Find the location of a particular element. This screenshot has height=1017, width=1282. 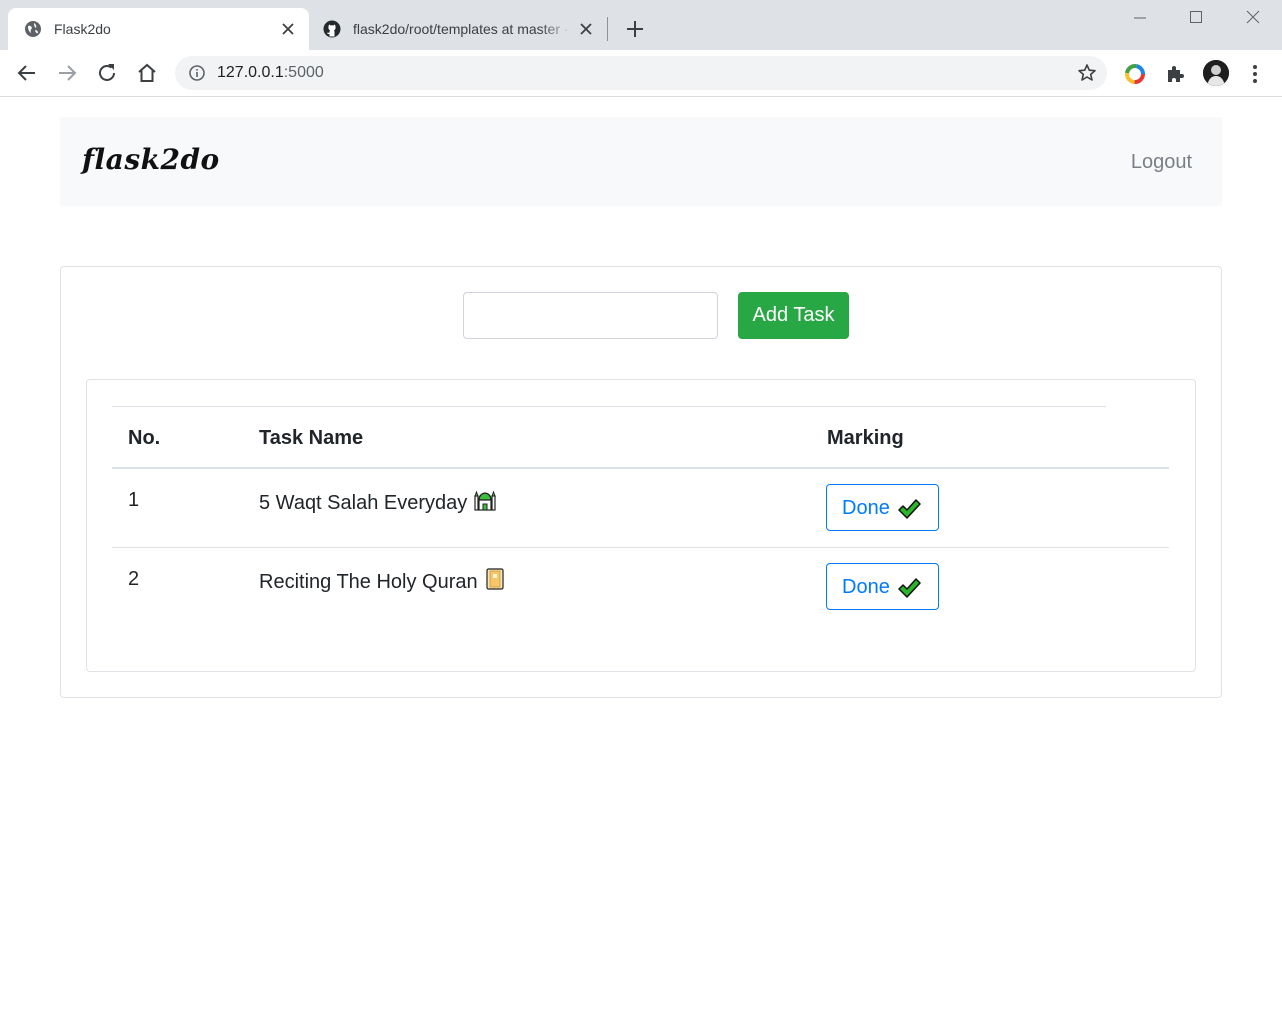

address-bar: 127.0.0.1:5000 is located at coordinates (641, 73).